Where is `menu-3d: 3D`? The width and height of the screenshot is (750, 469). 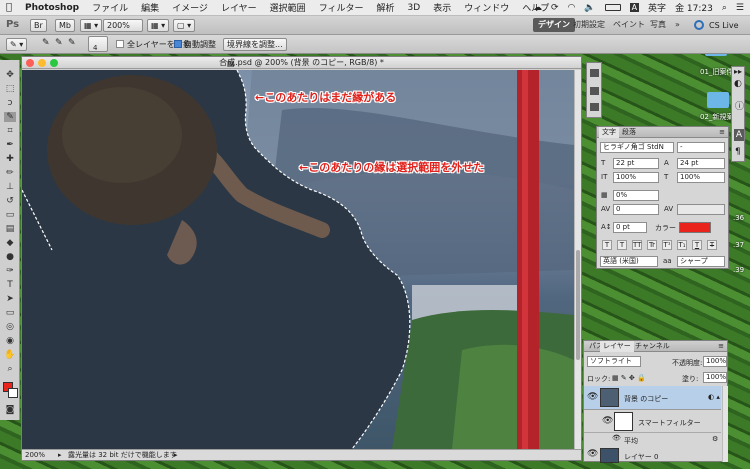 menu-3d: 3D is located at coordinates (414, 8).